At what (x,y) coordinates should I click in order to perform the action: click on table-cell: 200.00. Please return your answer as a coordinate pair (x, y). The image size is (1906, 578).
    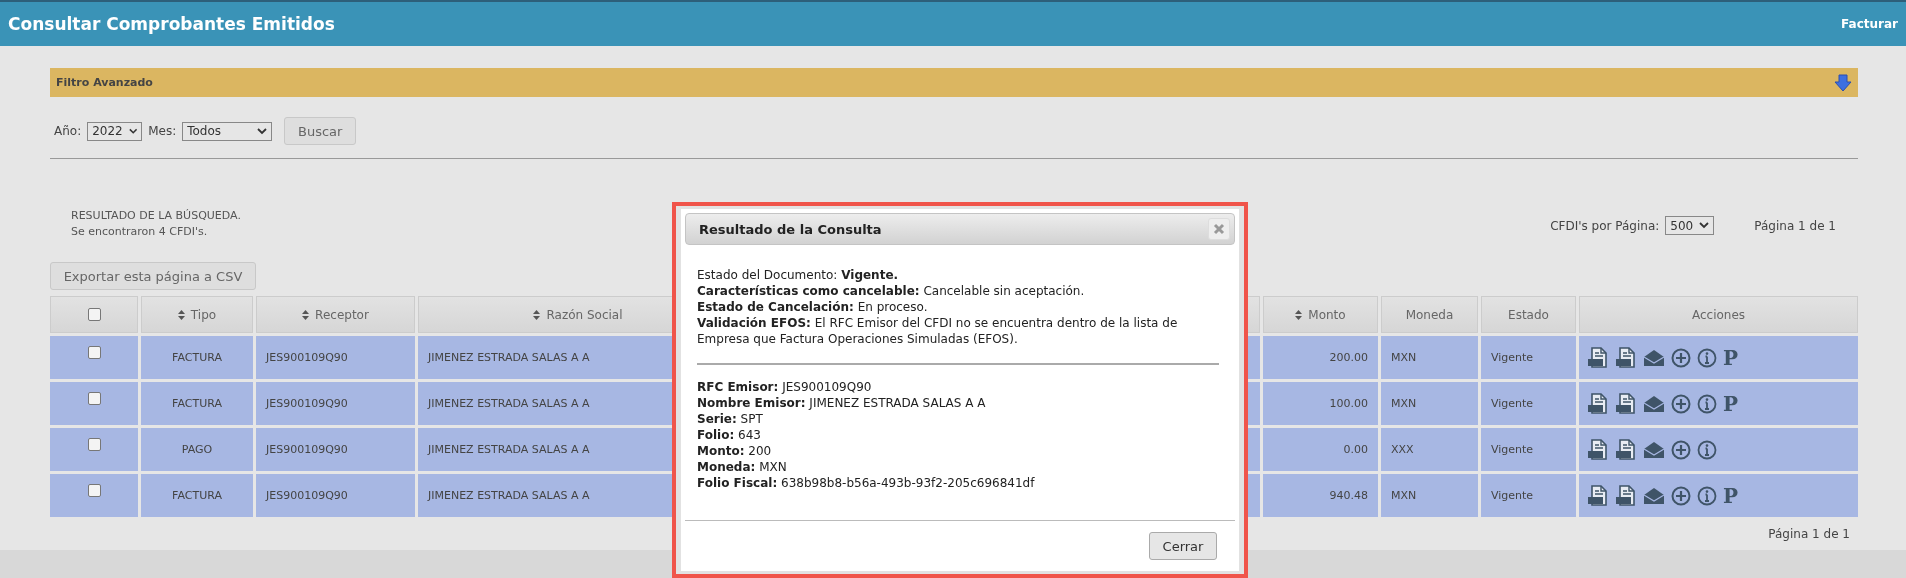
    Looking at the image, I should click on (1320, 357).